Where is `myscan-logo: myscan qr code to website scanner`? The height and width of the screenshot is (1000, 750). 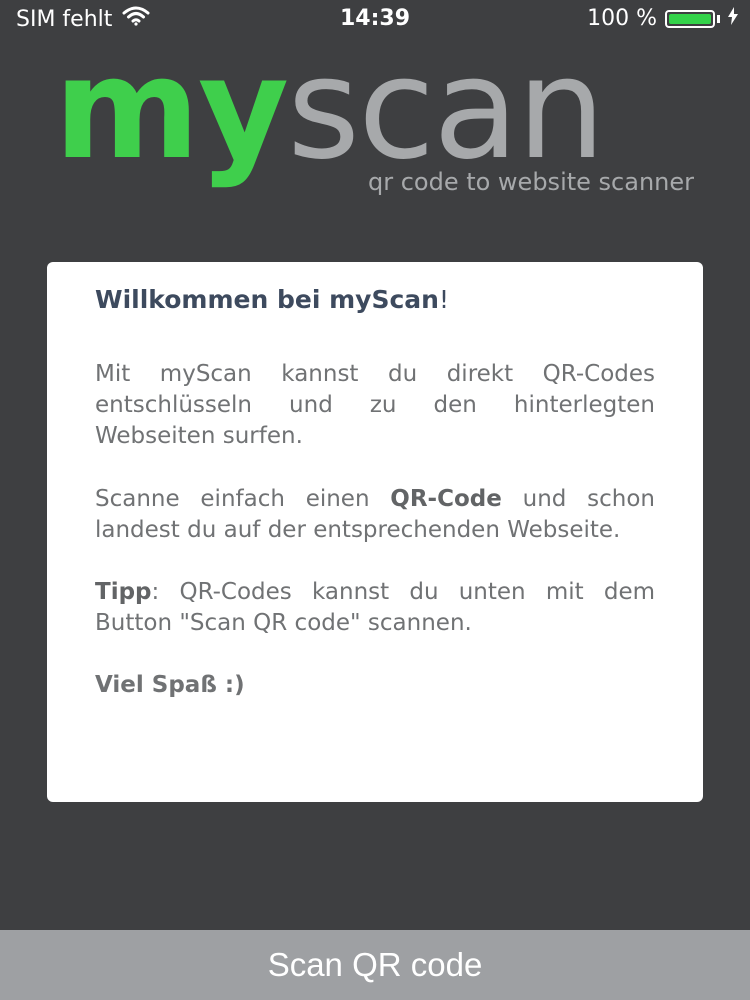
myscan-logo: myscan qr code to website scanner is located at coordinates (379, 120).